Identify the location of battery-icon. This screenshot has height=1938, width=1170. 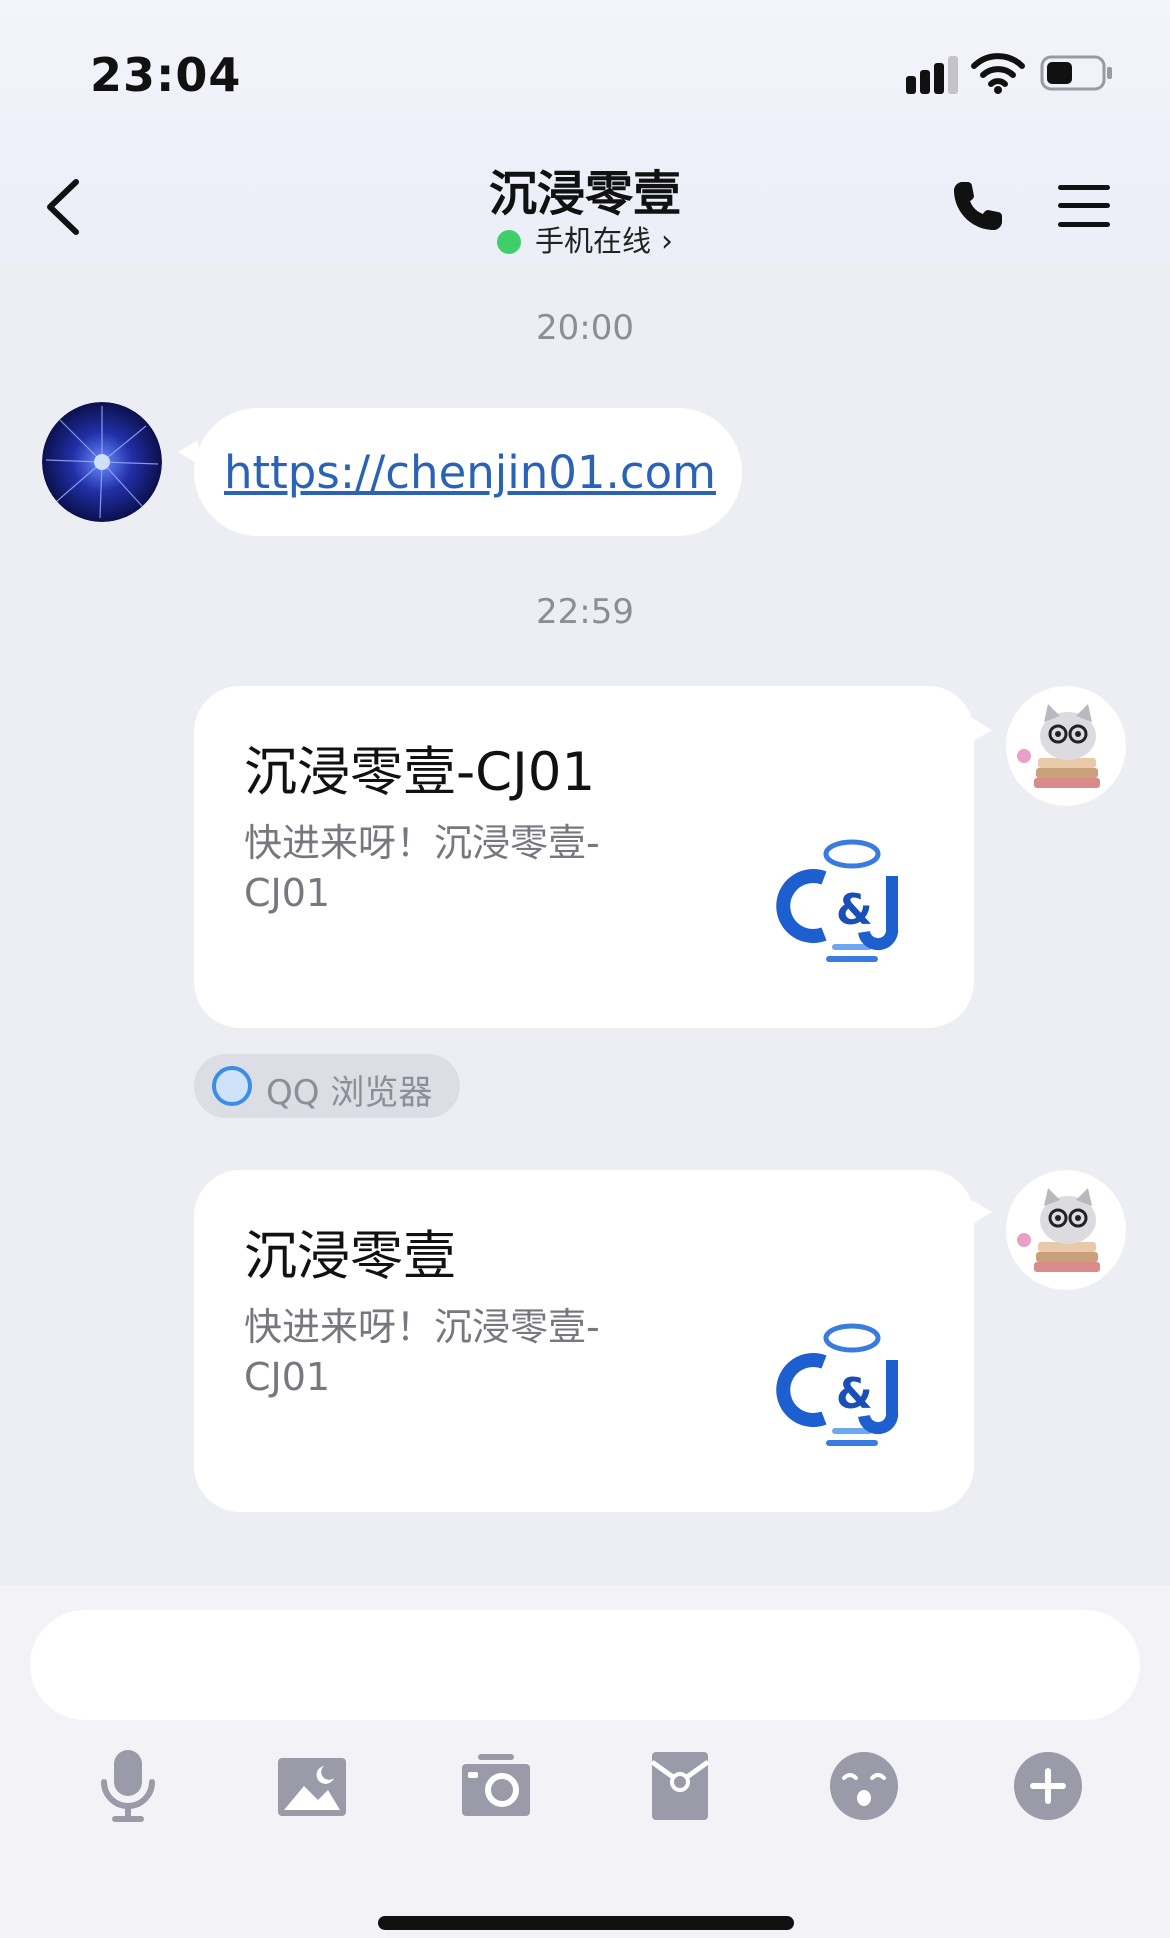
(1076, 73).